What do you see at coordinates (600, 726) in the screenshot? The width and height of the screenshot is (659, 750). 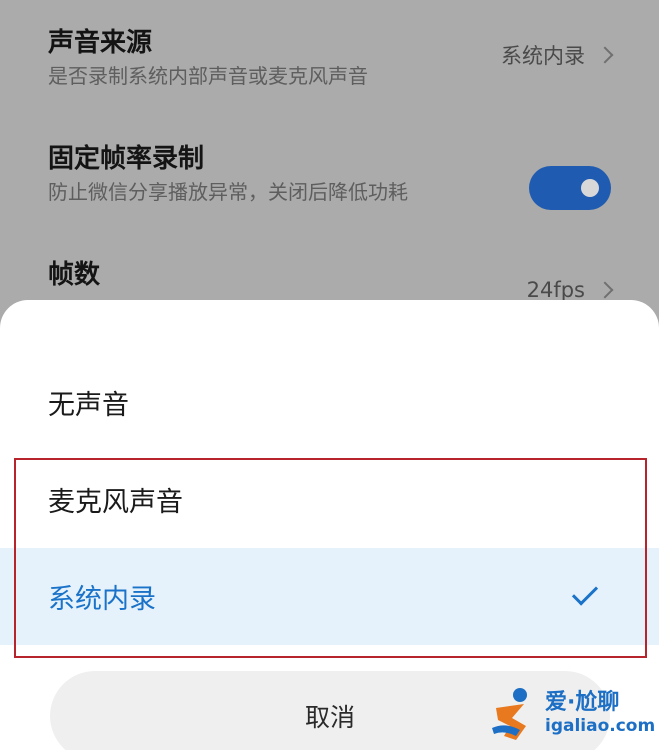 I see `watermark-line2: igaliao.com` at bounding box center [600, 726].